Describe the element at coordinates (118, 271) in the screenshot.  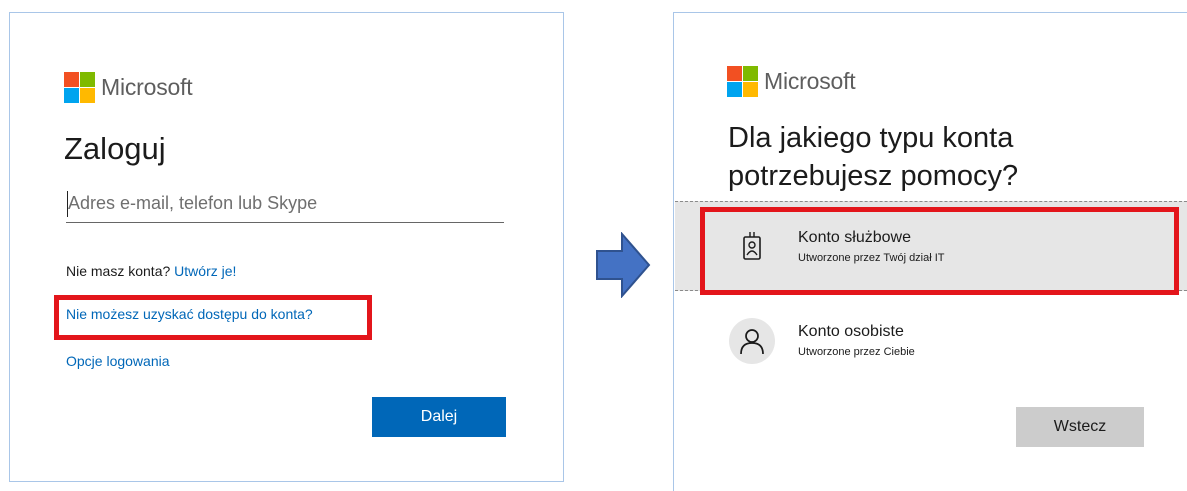
I see `no-account-text: Nie masz konta?` at that location.